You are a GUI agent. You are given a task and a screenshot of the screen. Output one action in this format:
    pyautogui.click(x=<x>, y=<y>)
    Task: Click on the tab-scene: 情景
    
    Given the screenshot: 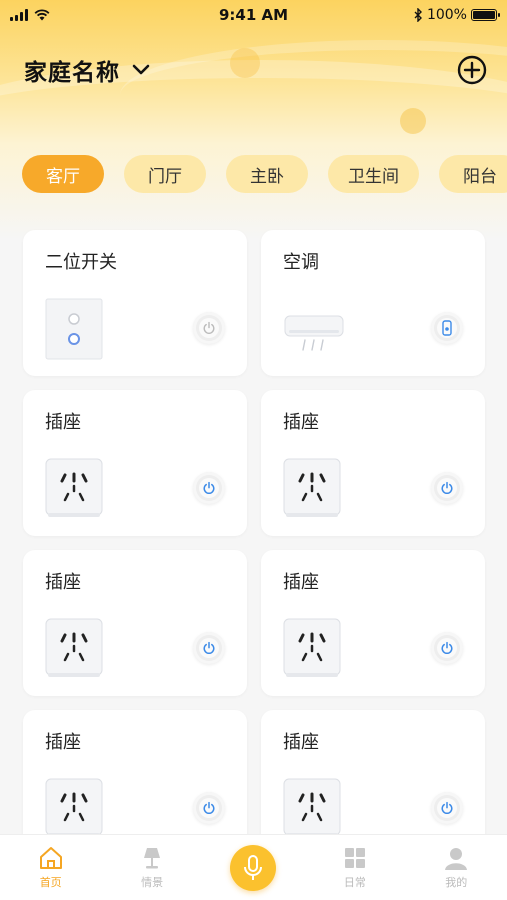 What is the action you would take?
    pyautogui.click(x=152, y=868)
    